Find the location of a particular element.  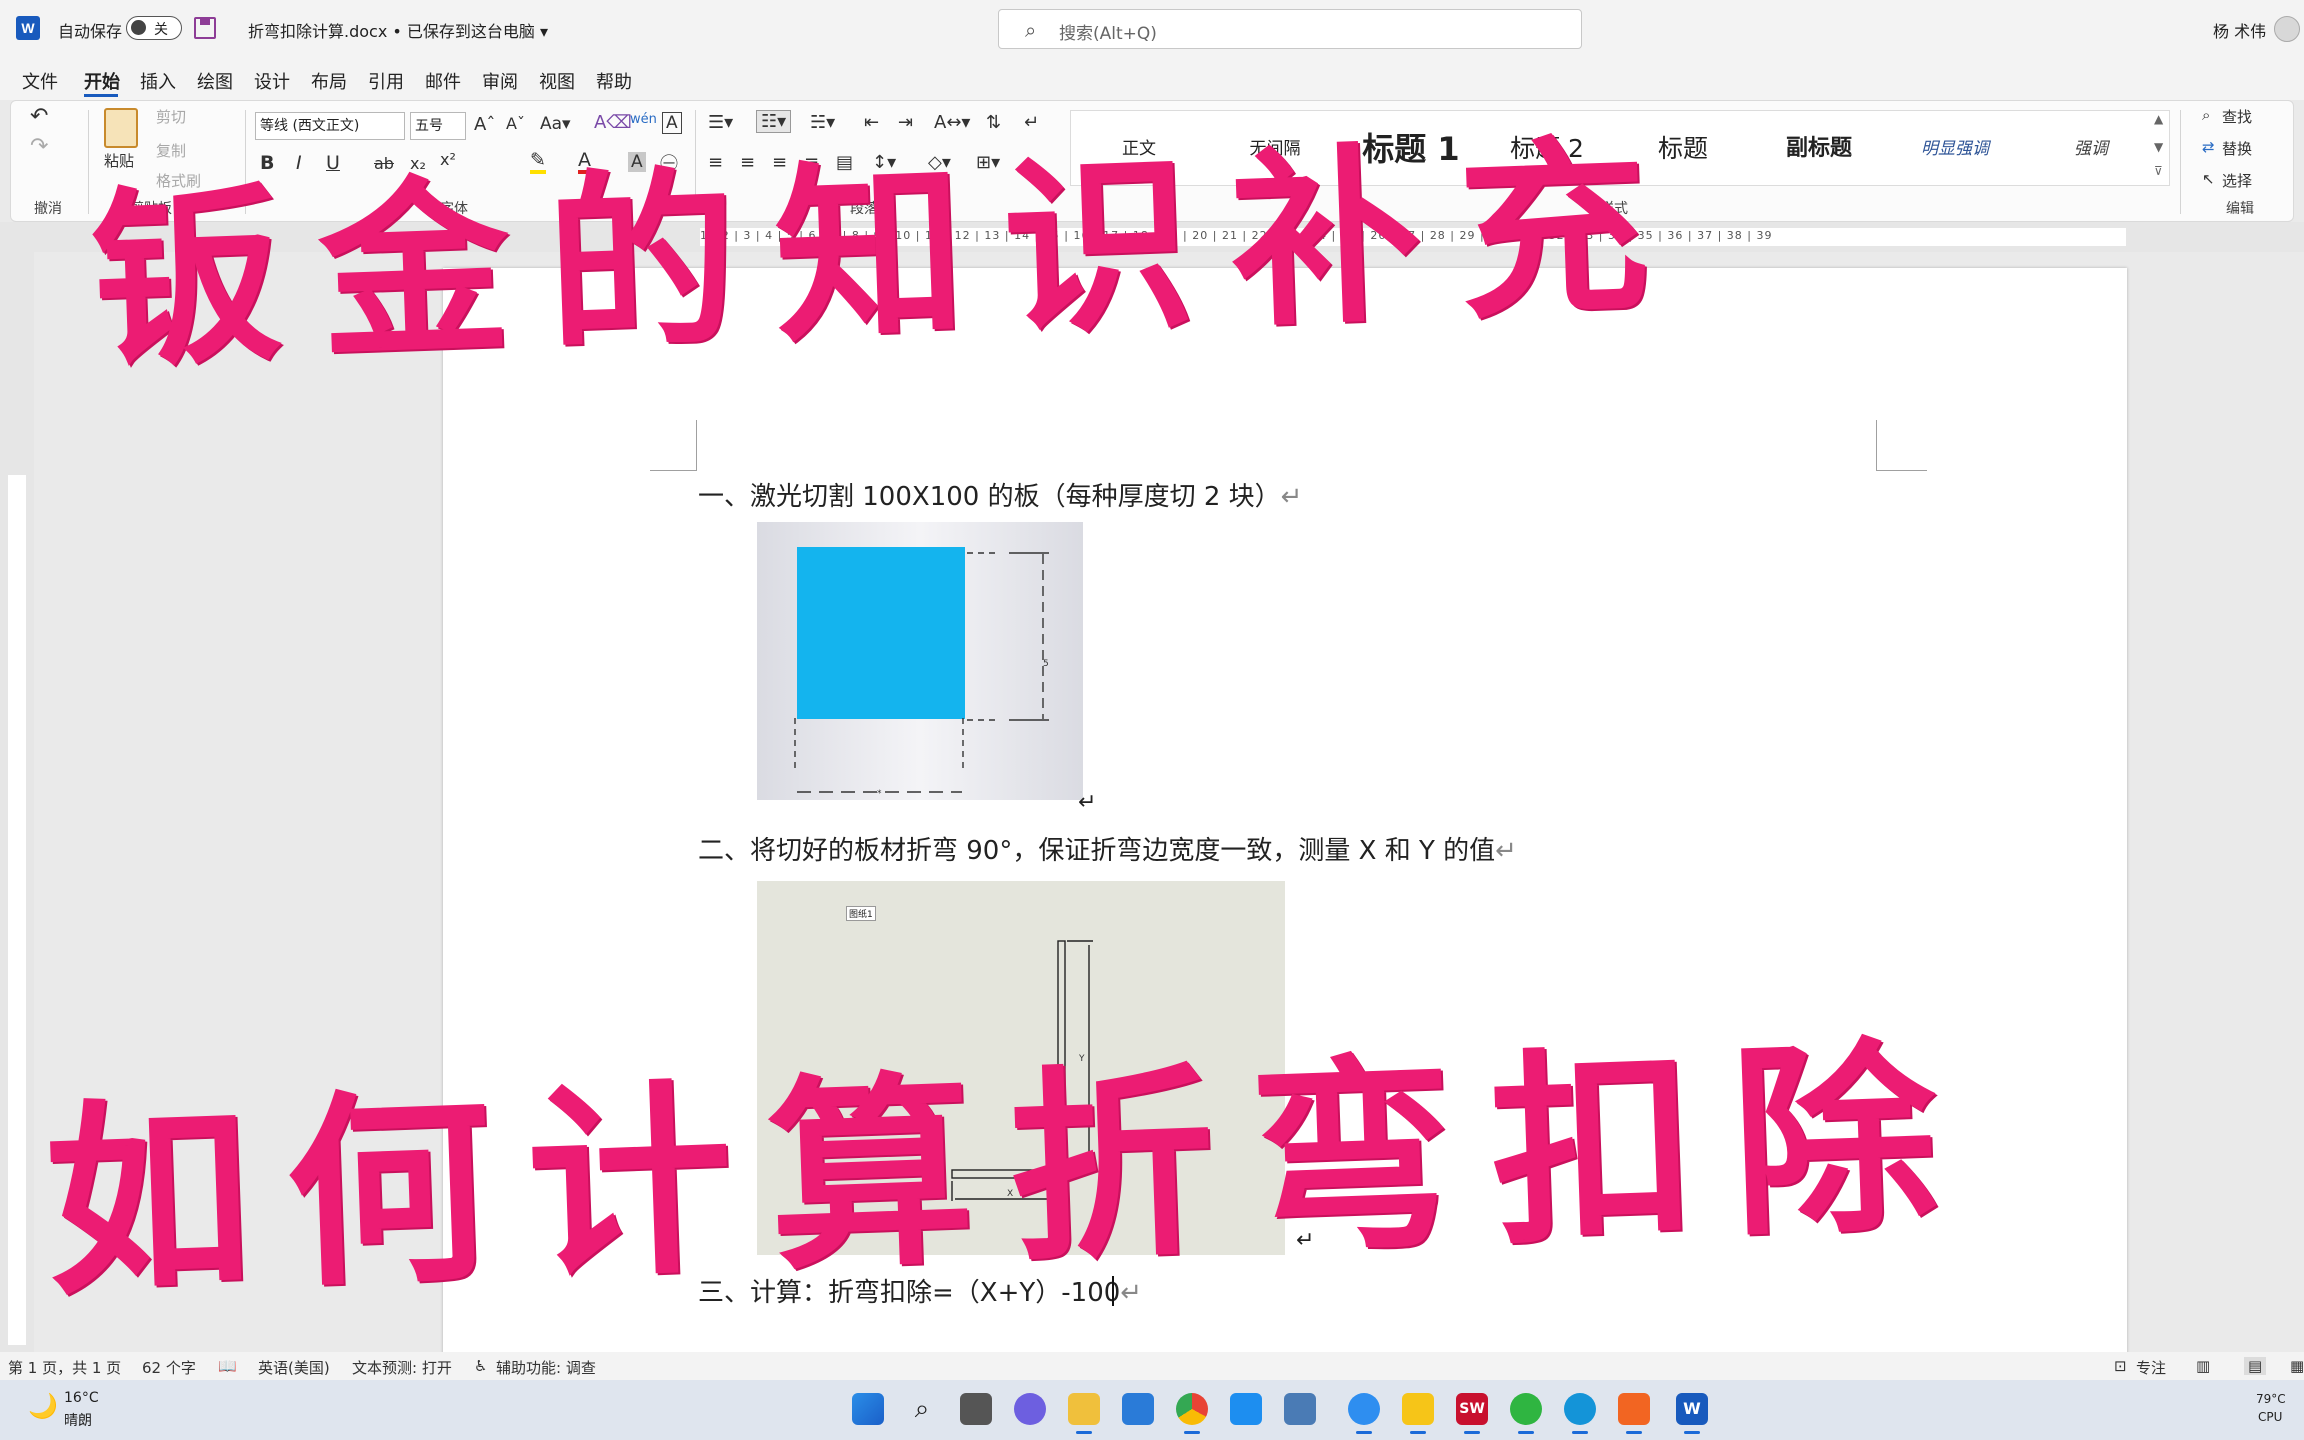

print-layout-icon: ▤ is located at coordinates (2255, 1366).